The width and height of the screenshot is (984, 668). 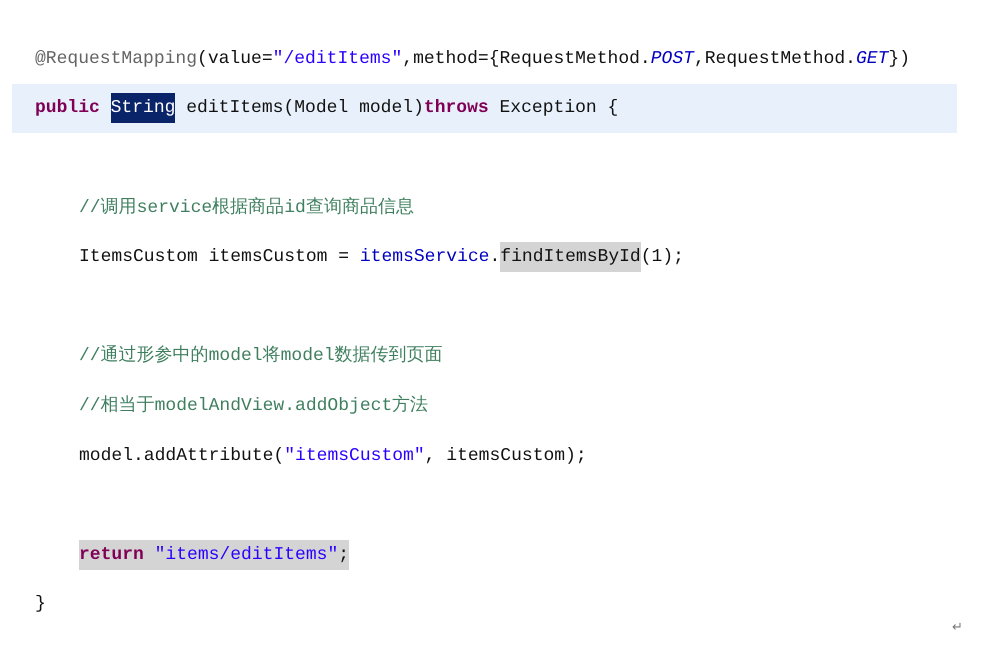 I want to click on code-text: , itemsCustom);, so click(x=505, y=456).